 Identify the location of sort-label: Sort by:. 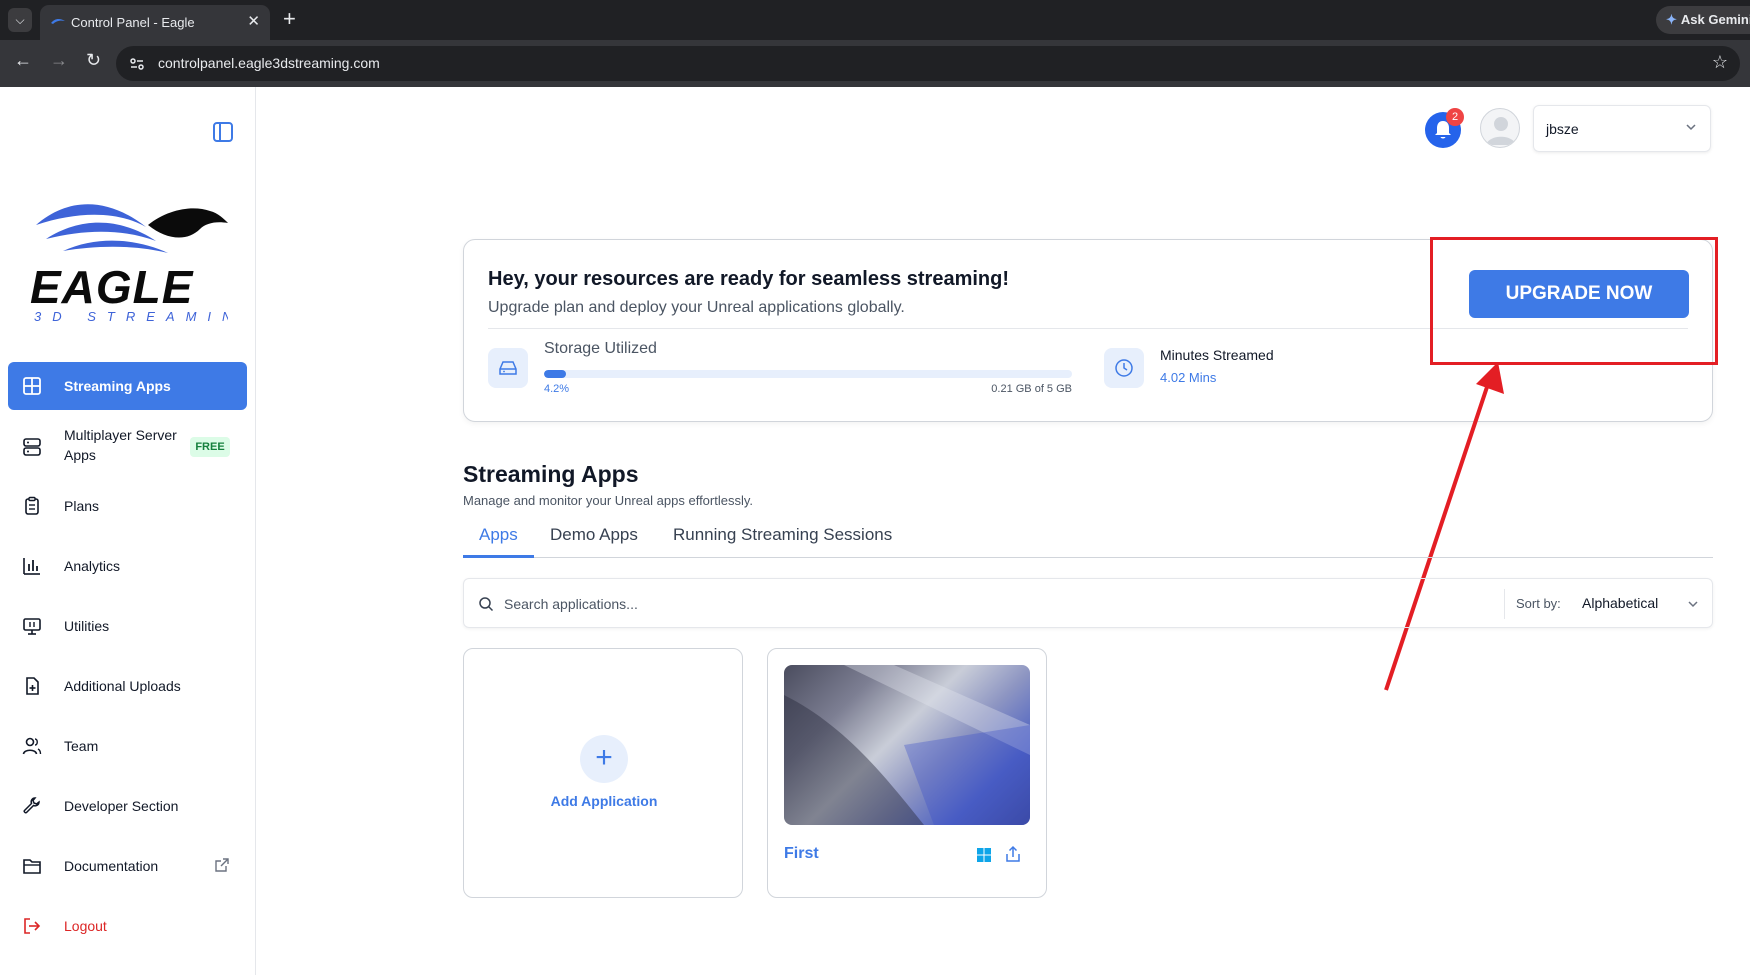
(1538, 603).